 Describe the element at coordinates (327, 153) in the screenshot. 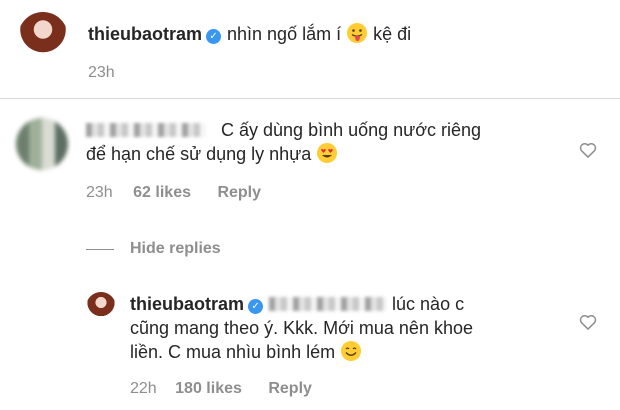

I see `heart-eyes-emoji-icon` at that location.